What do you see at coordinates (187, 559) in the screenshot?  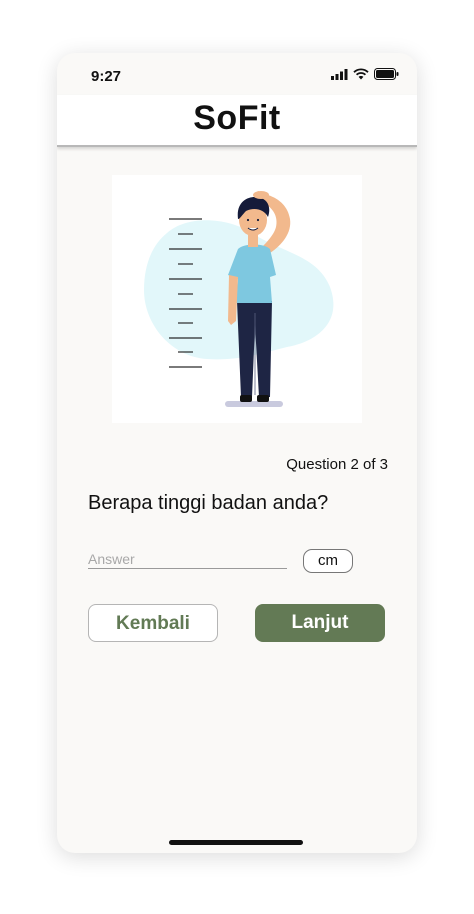 I see `answer-input` at bounding box center [187, 559].